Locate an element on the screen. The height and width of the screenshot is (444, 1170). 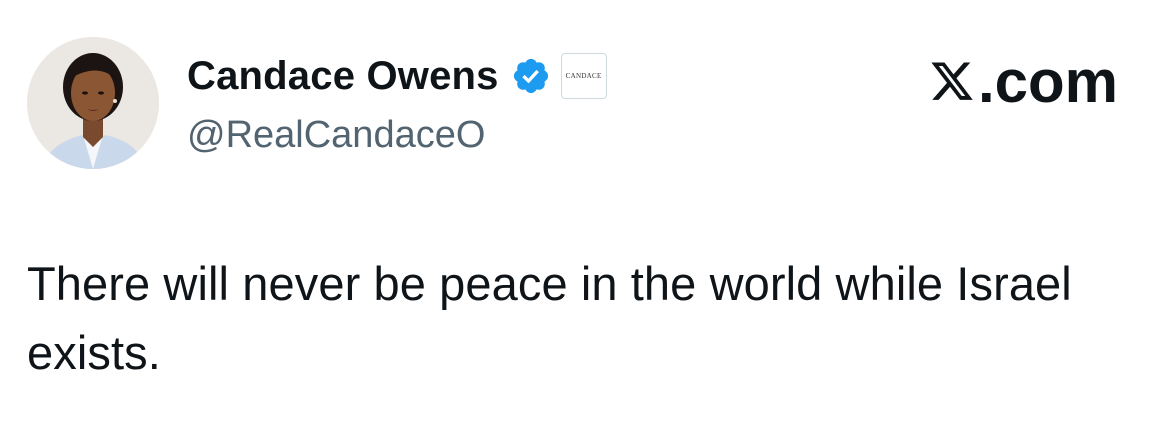
avatar is located at coordinates (93, 103).